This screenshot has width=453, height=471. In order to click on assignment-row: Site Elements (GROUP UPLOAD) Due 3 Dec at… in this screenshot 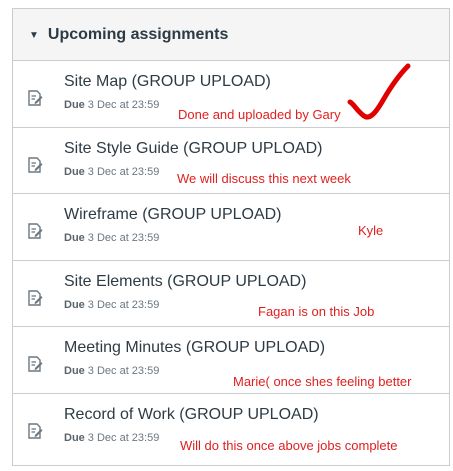, I will do `click(231, 293)`.